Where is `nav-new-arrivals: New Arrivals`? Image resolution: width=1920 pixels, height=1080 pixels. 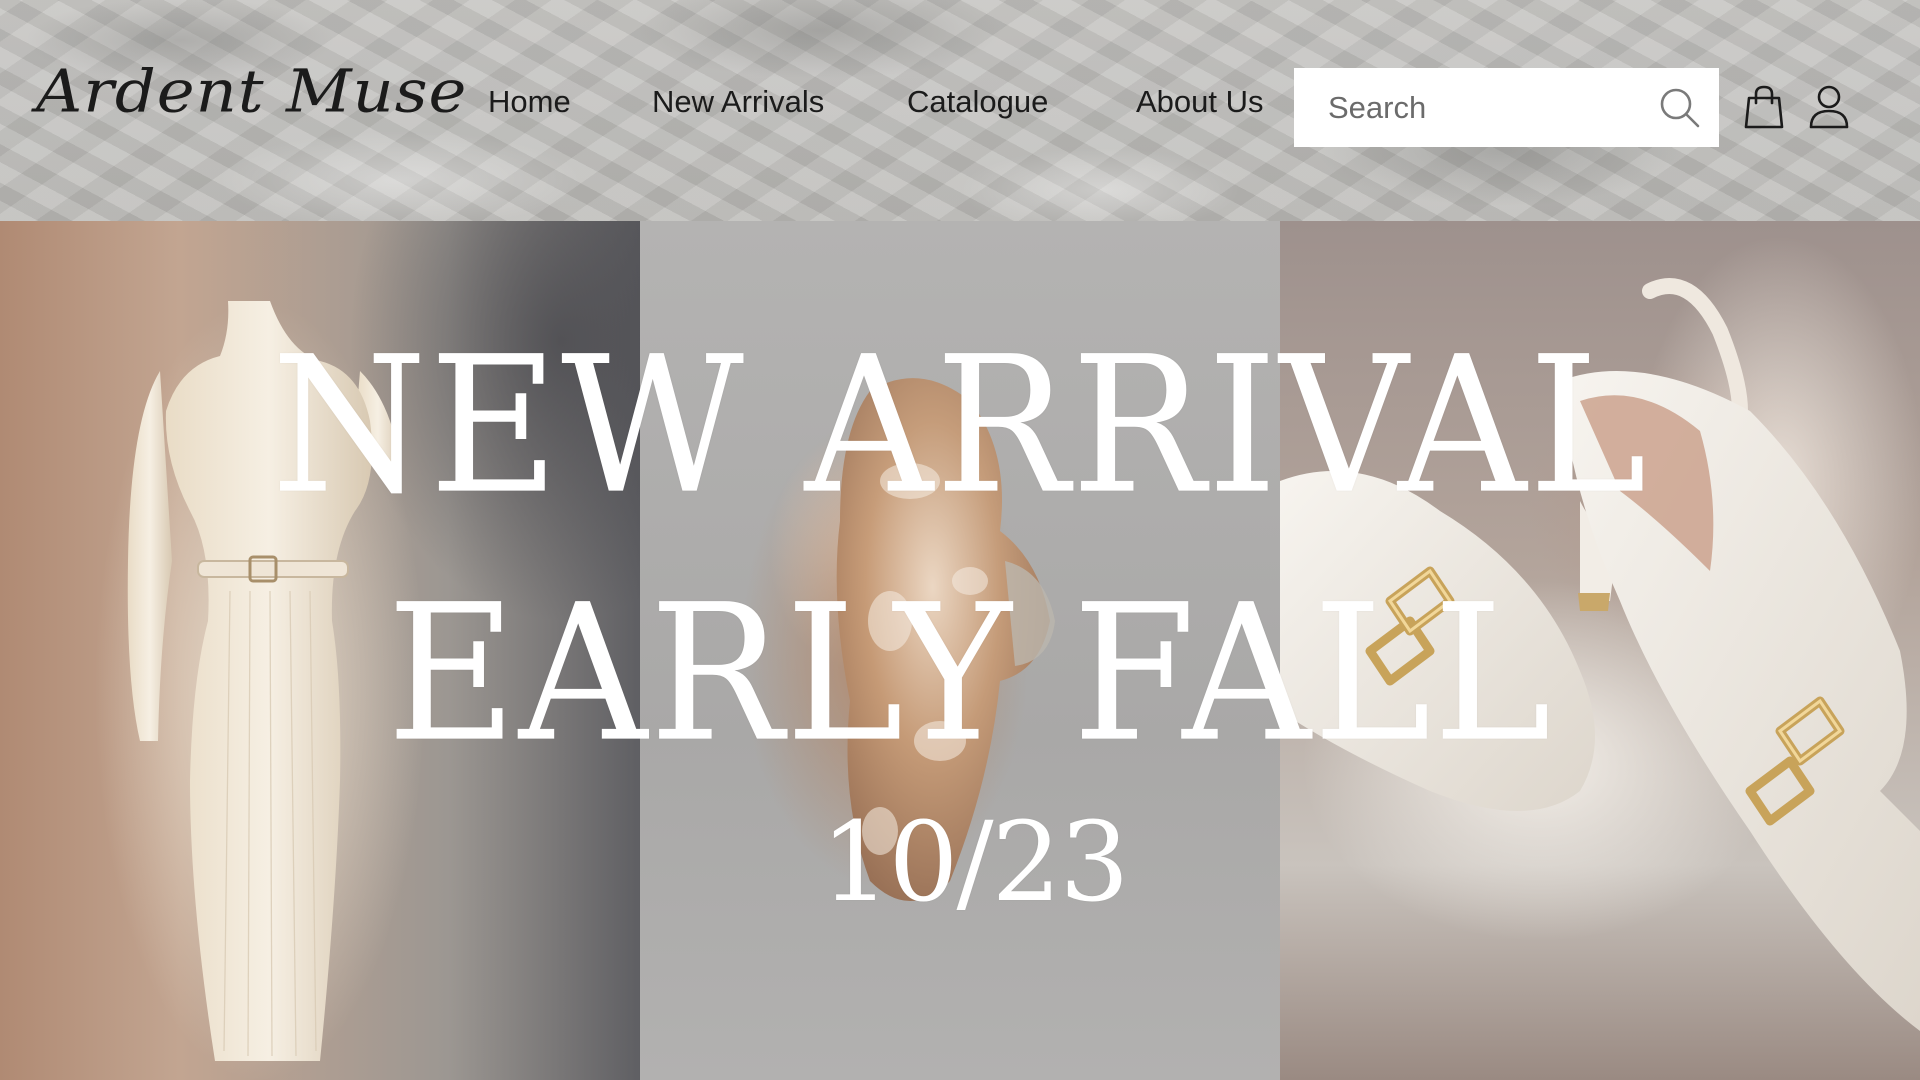 nav-new-arrivals: New Arrivals is located at coordinates (738, 102).